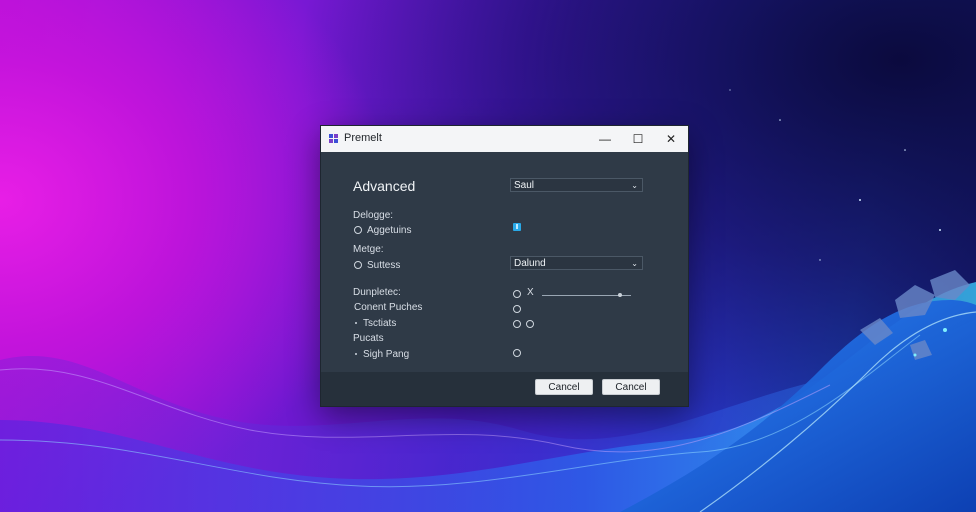 This screenshot has height=512, width=976. What do you see at coordinates (384, 265) in the screenshot?
I see `option-suttess-label: Suttess` at bounding box center [384, 265].